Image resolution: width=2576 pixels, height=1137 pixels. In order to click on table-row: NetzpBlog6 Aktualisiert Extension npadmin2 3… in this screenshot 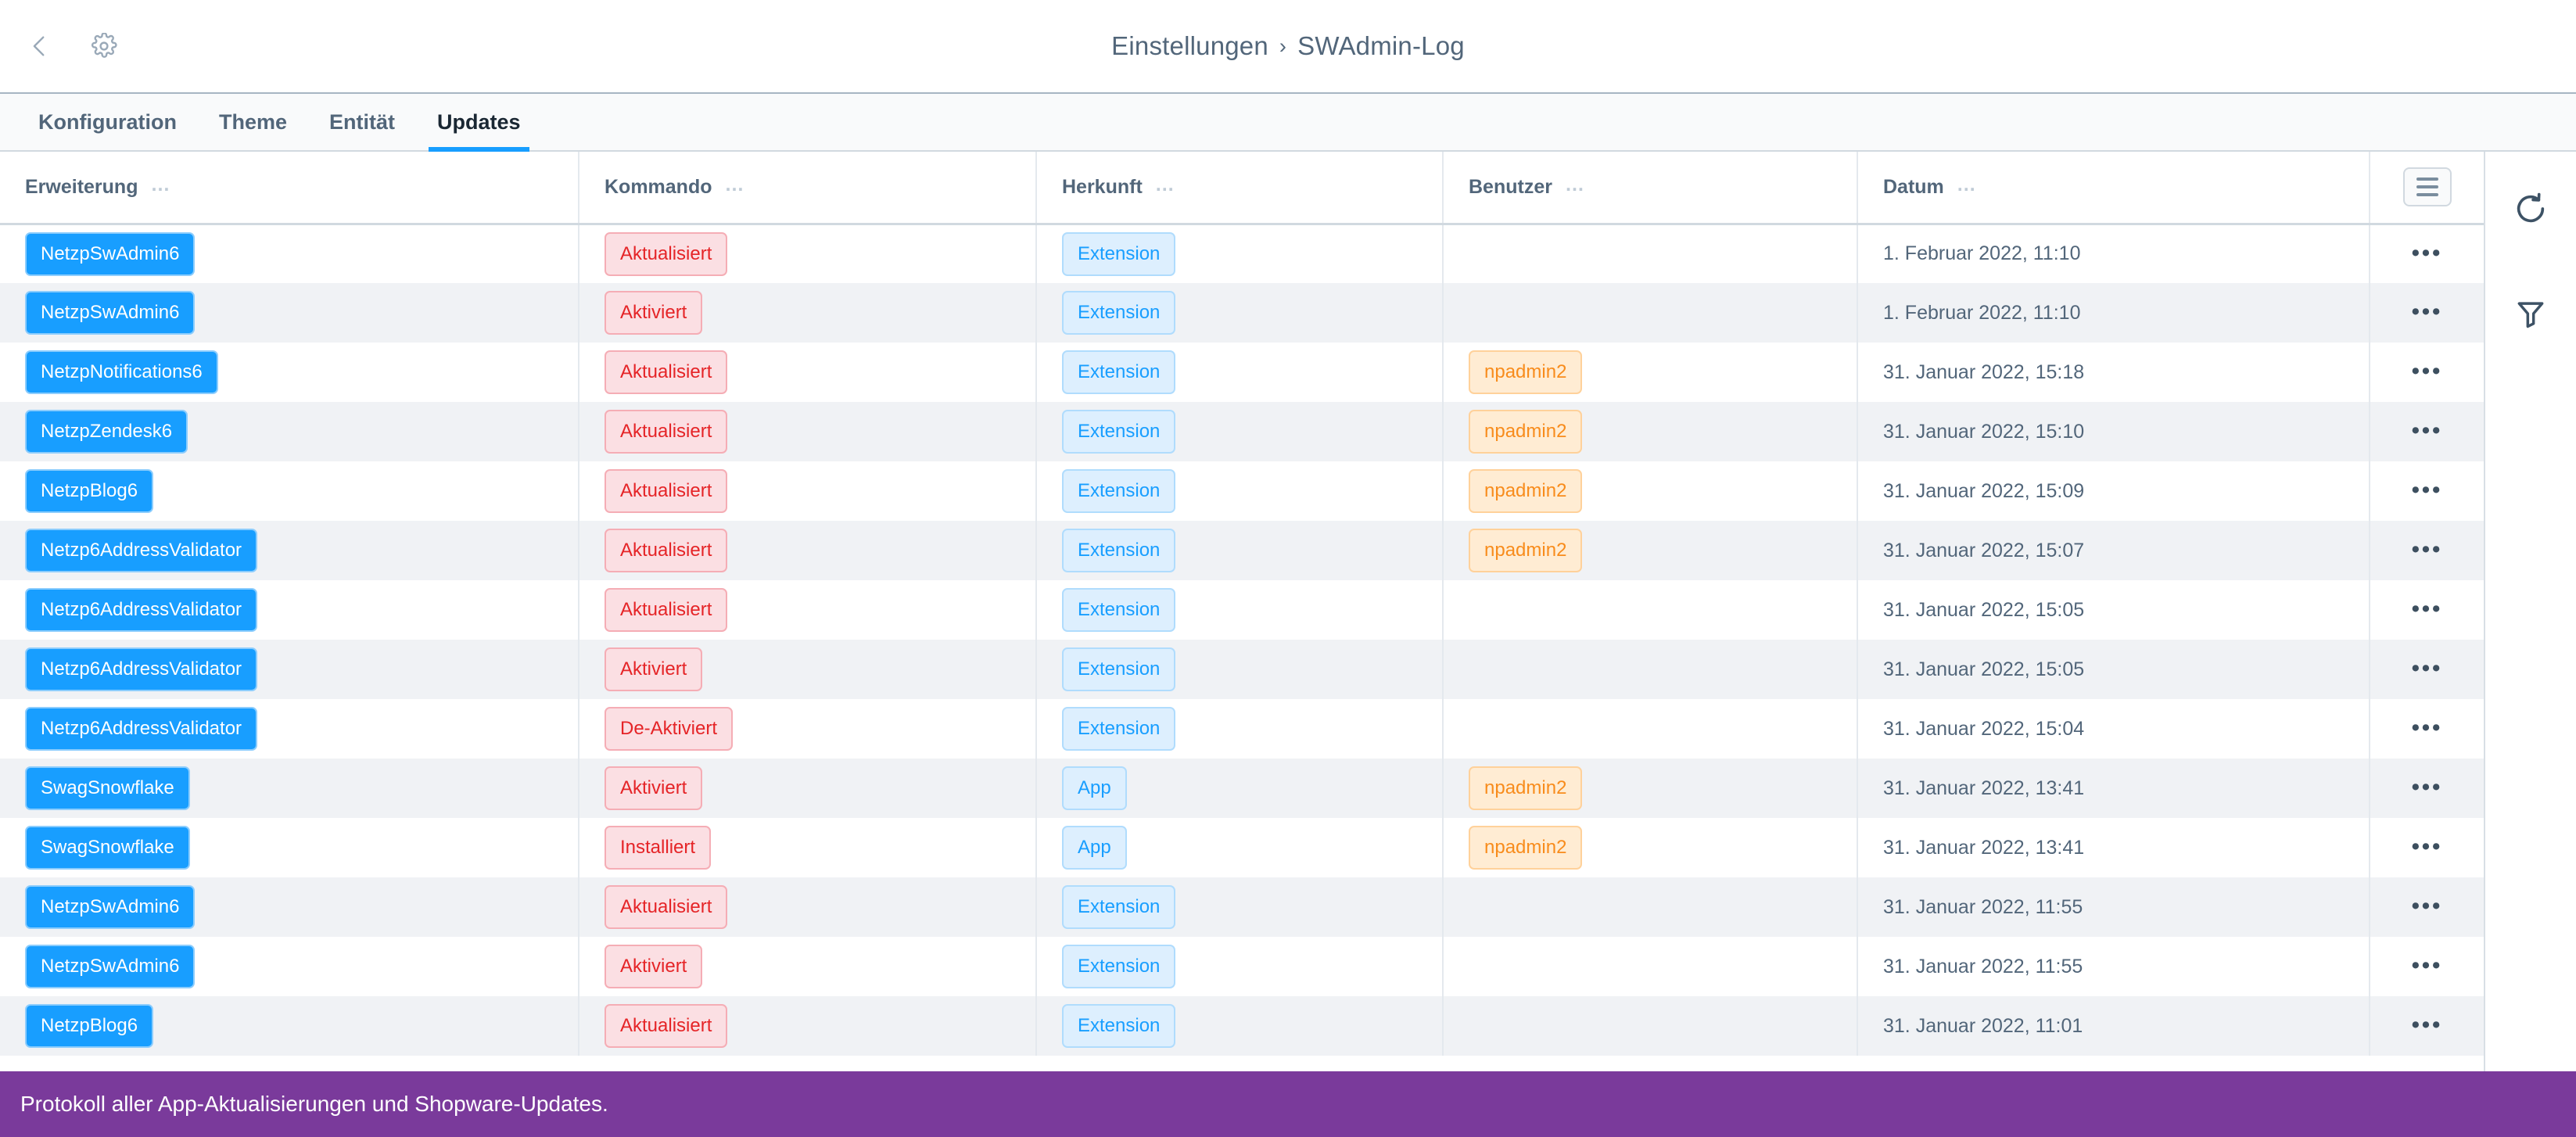, I will do `click(1242, 491)`.